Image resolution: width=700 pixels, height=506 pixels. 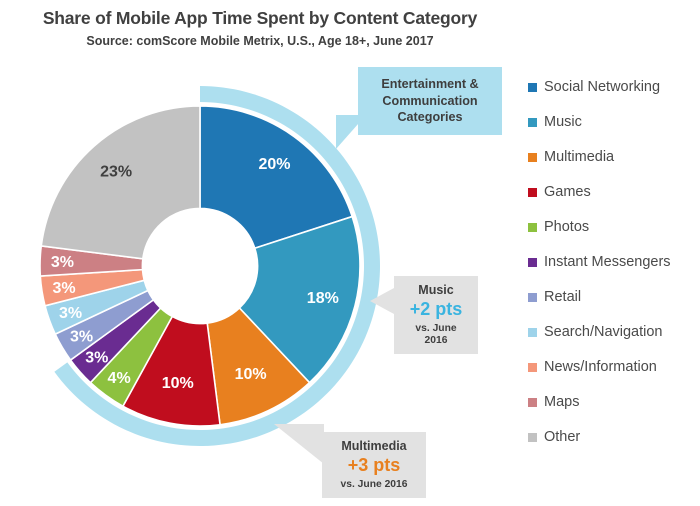 I want to click on callout-multimedia-note: vs. June 2016, so click(x=374, y=485).